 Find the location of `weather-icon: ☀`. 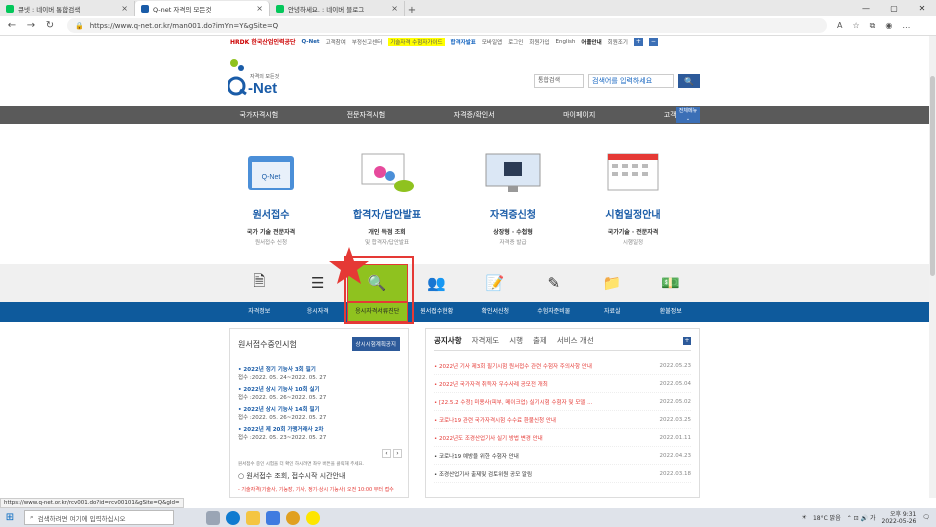

weather-icon: ☀ is located at coordinates (804, 517).